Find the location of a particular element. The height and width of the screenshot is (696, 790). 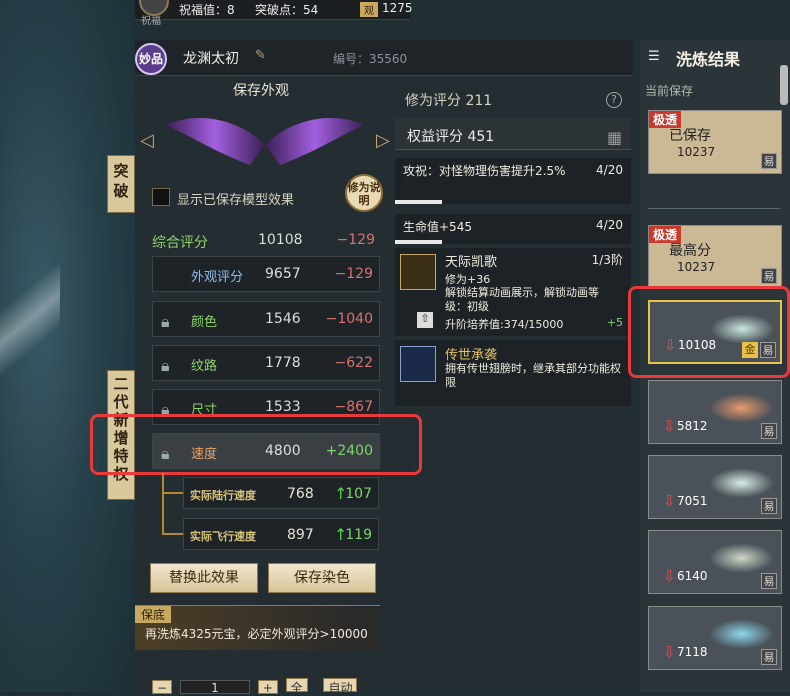

replace-effect-button: 替换此效果 is located at coordinates (204, 578).